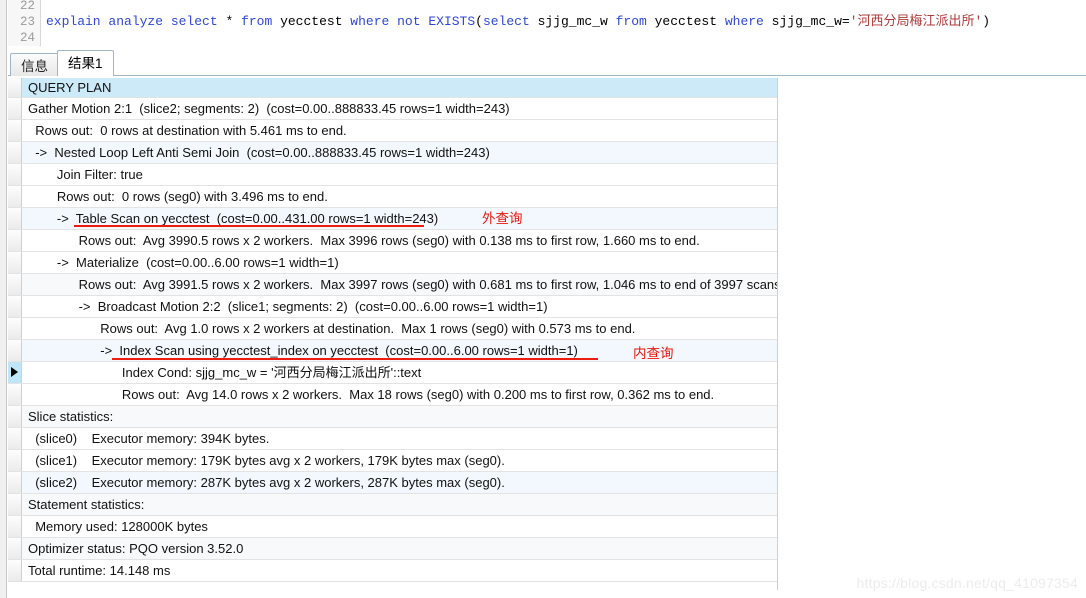 This screenshot has height=598, width=1086. I want to click on sql-token: ), so click(986, 21).